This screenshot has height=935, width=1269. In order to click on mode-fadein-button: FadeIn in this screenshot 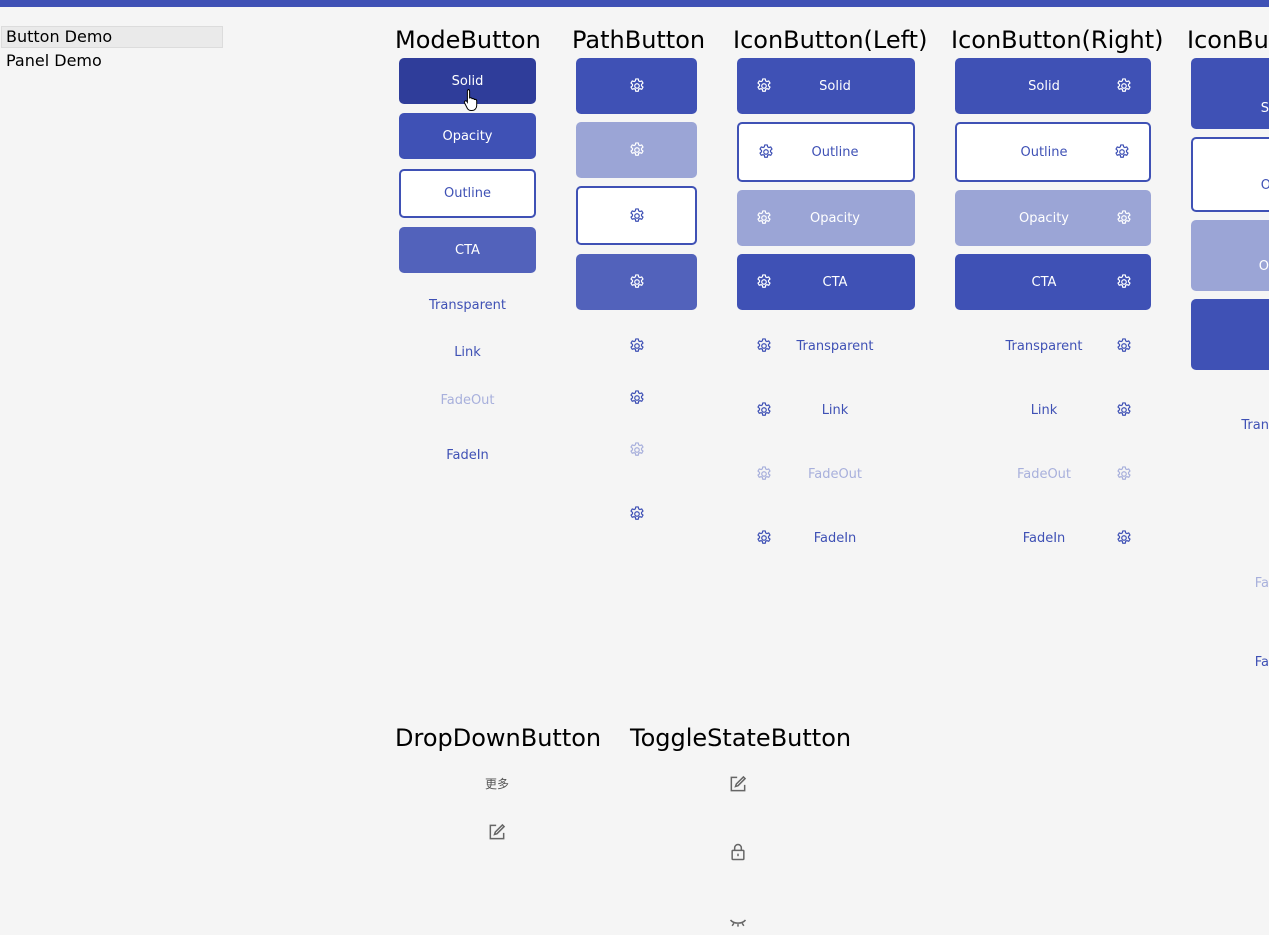, I will do `click(467, 455)`.